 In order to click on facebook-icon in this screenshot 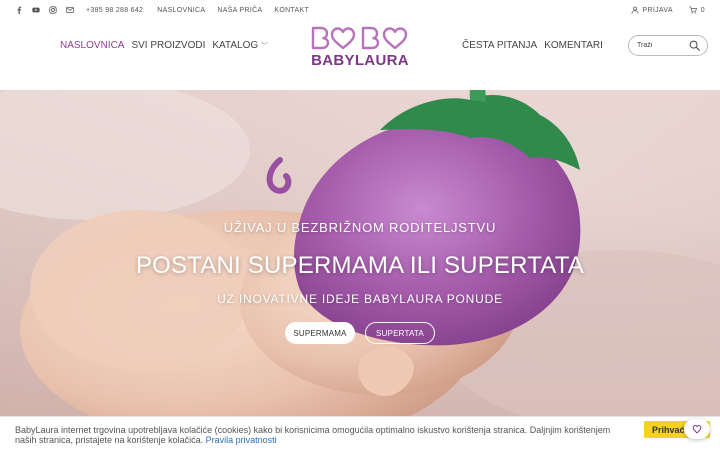, I will do `click(19, 10)`.